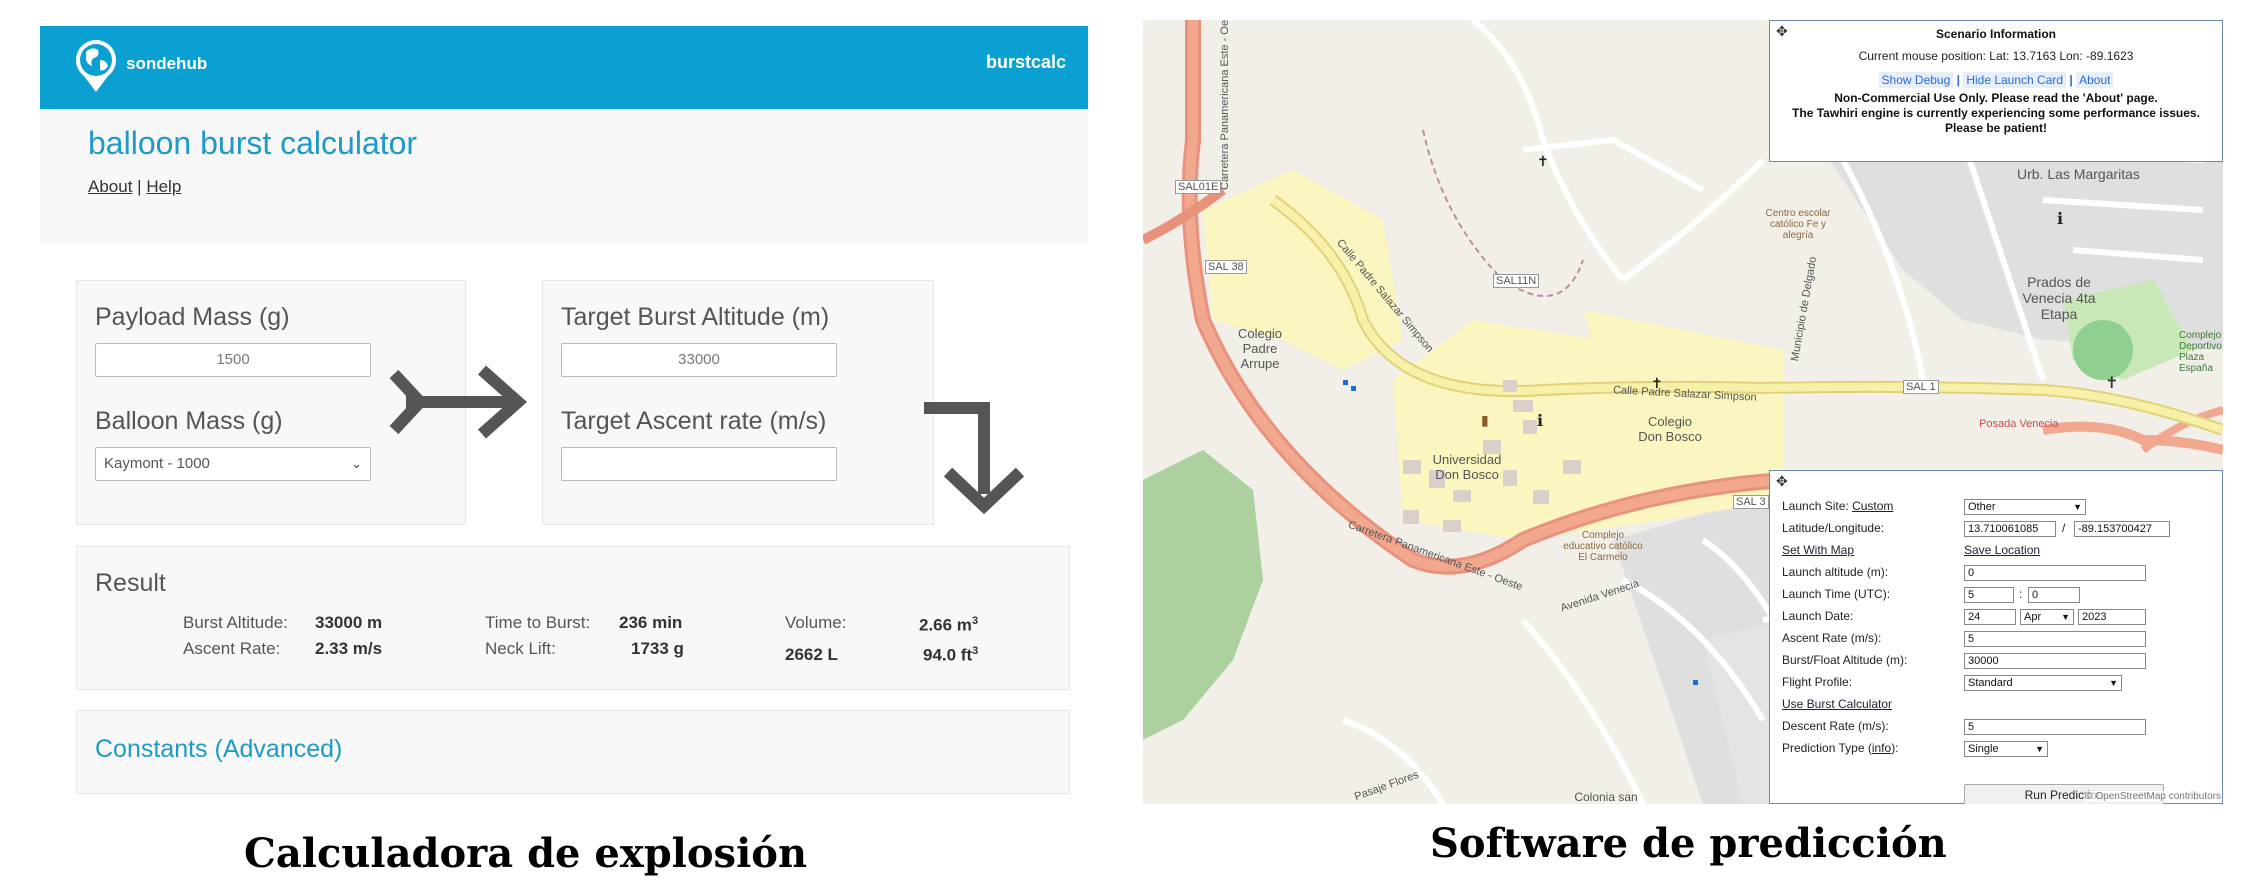 This screenshot has width=2260, height=884. I want to click on map-label-universidad: Universidad Don Bosco, so click(1467, 467).